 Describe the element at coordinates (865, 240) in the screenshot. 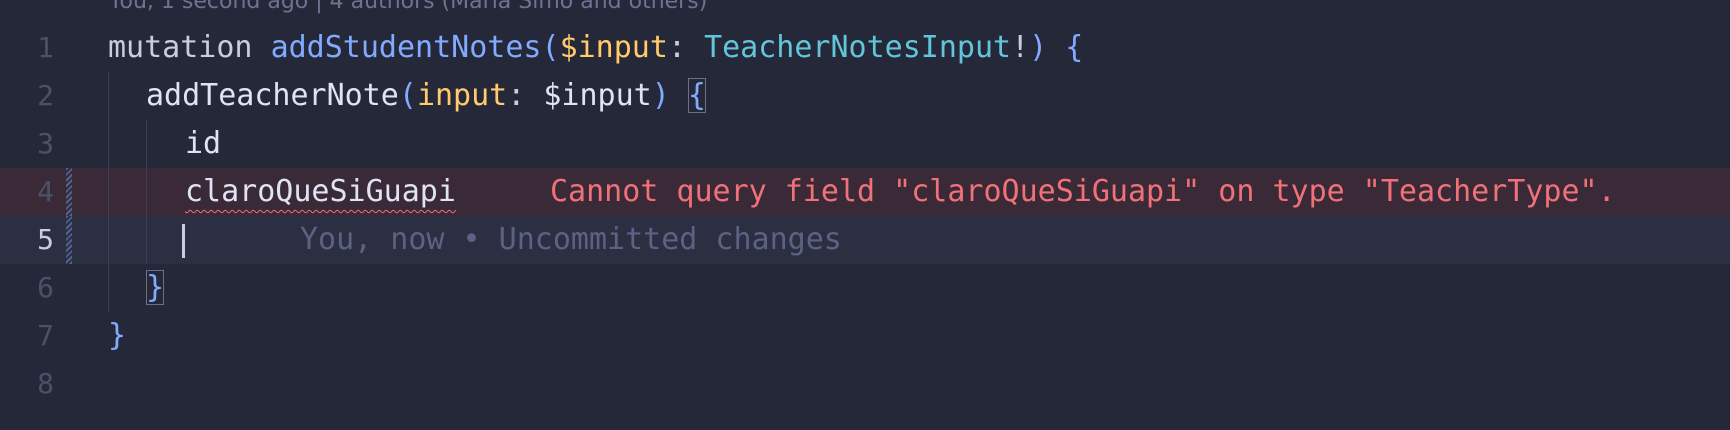

I see `code-line-5: 5 You, now • Uncommitted changes` at that location.